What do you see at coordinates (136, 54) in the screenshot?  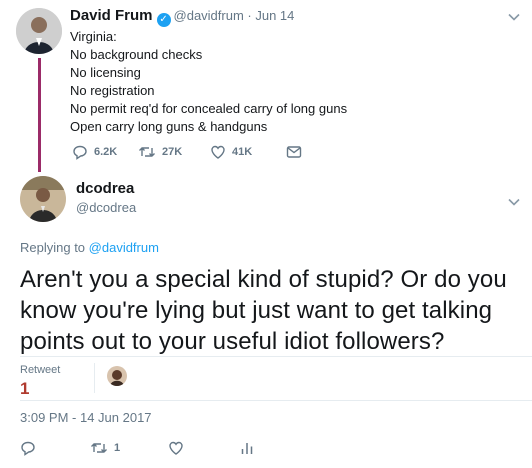 I see `tweet-line: No background checks` at bounding box center [136, 54].